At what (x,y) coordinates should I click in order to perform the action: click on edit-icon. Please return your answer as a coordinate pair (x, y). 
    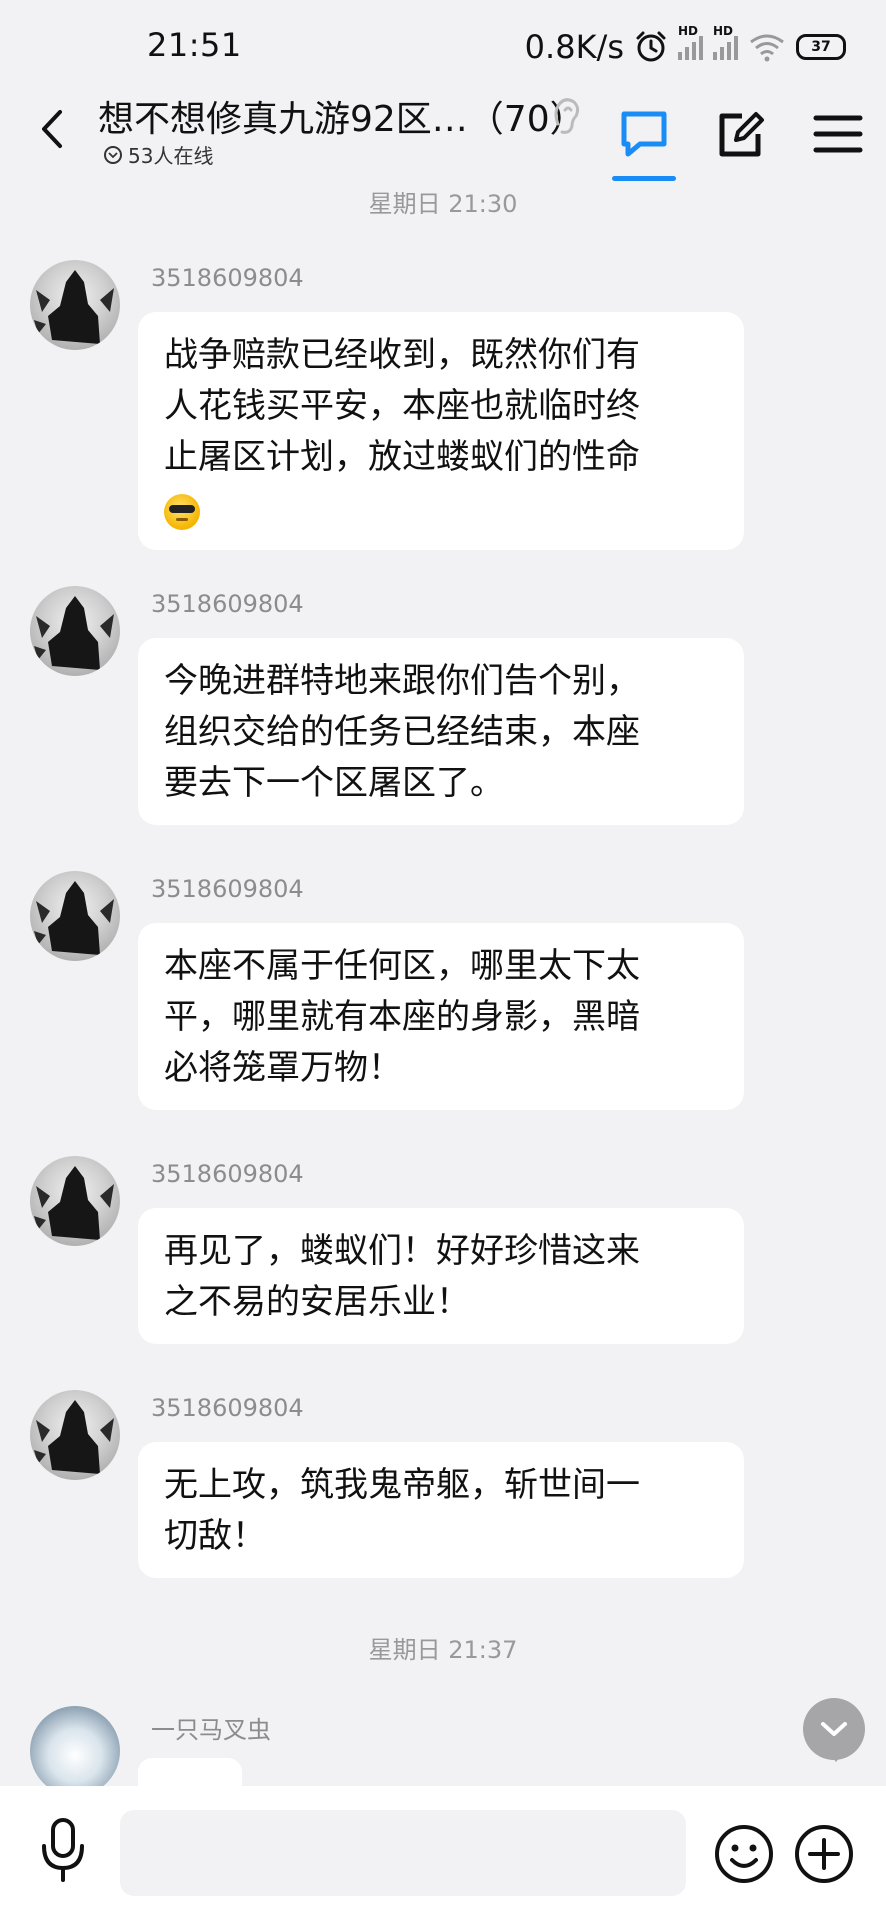
    Looking at the image, I should click on (740, 134).